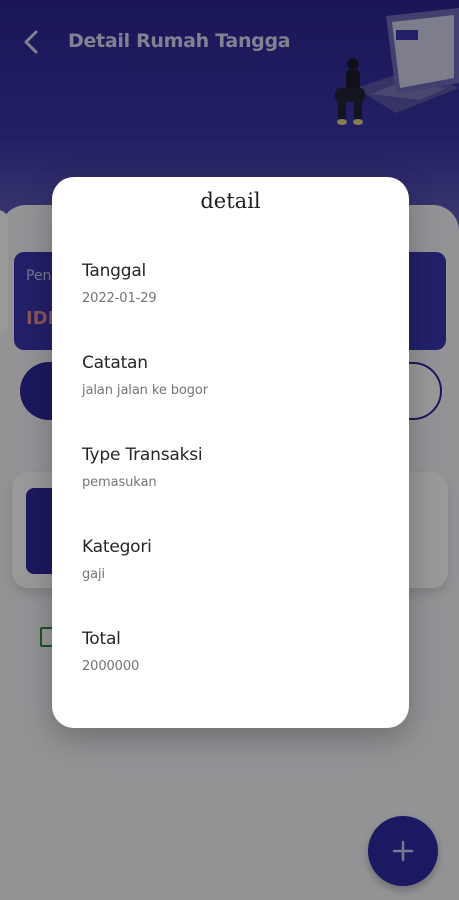 The image size is (459, 900). What do you see at coordinates (119, 482) in the screenshot?
I see `field-value: pemasukan` at bounding box center [119, 482].